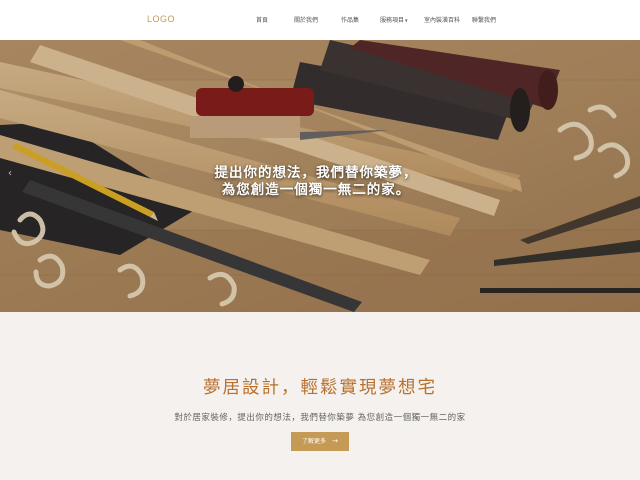 The height and width of the screenshot is (480, 640). What do you see at coordinates (320, 388) in the screenshot?
I see `intro-title: 夢居設計，輕鬆實現夢想宅` at bounding box center [320, 388].